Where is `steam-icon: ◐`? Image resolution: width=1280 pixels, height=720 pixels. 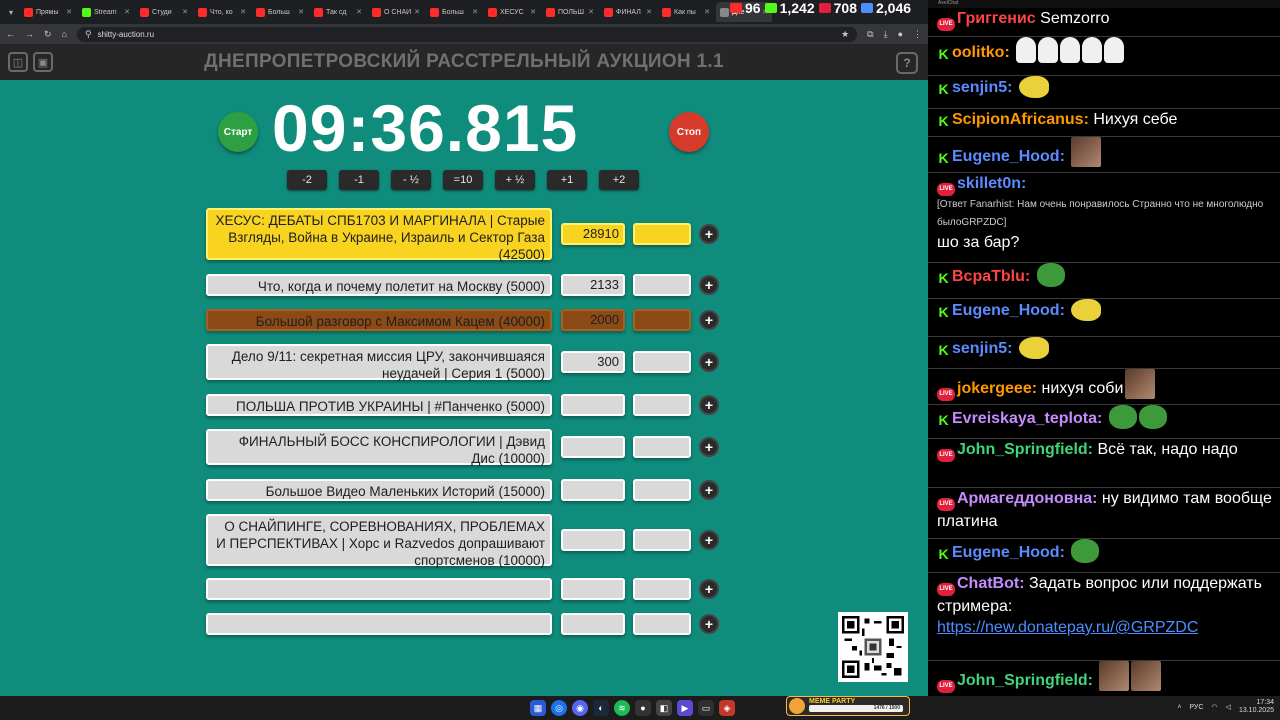 steam-icon: ◐ is located at coordinates (601, 708).